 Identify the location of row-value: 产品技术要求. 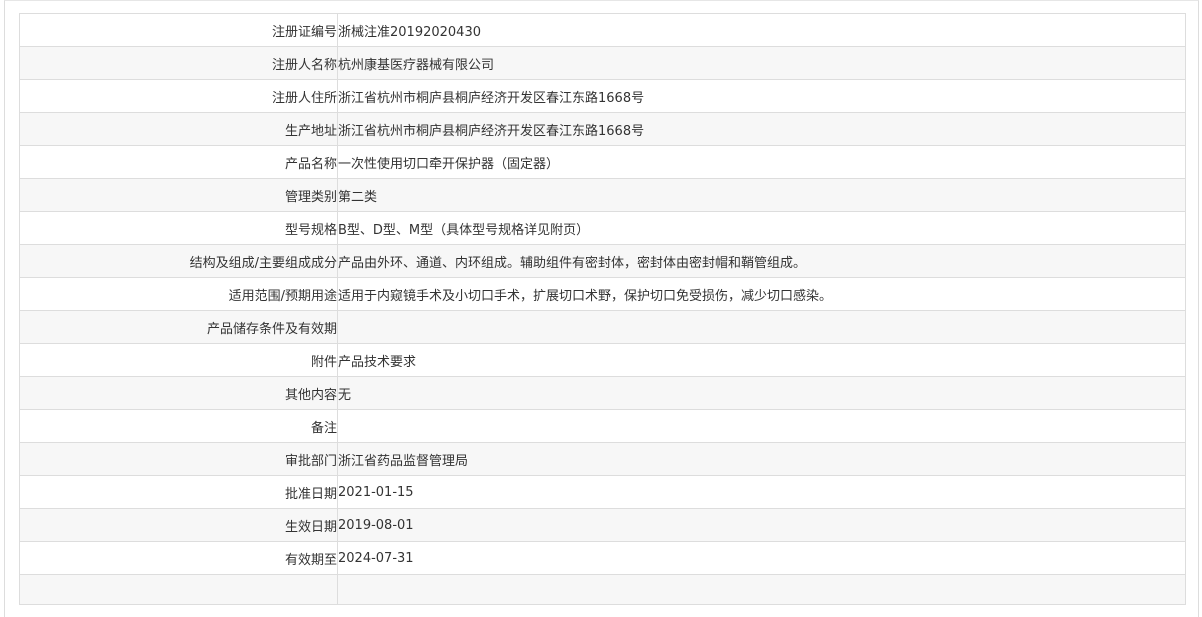
(761, 360).